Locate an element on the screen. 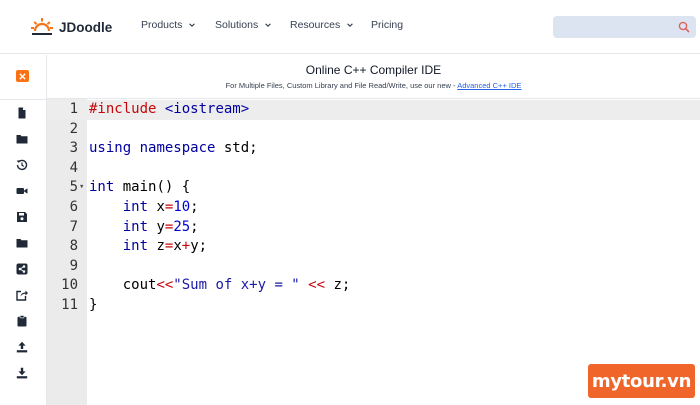 Image resolution: width=700 pixels, height=405 pixels. code-line: 1 #include <iostream> is located at coordinates (373, 110).